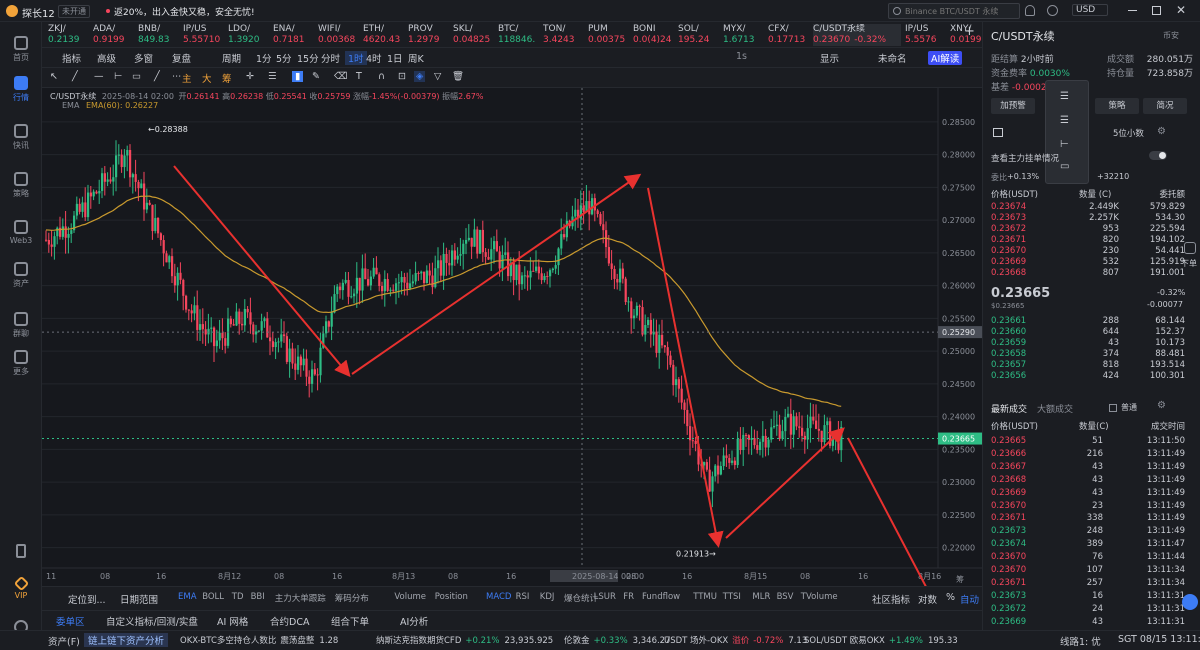  What do you see at coordinates (284, 58) in the screenshot?
I see `interval-5m: 5分` at bounding box center [284, 58].